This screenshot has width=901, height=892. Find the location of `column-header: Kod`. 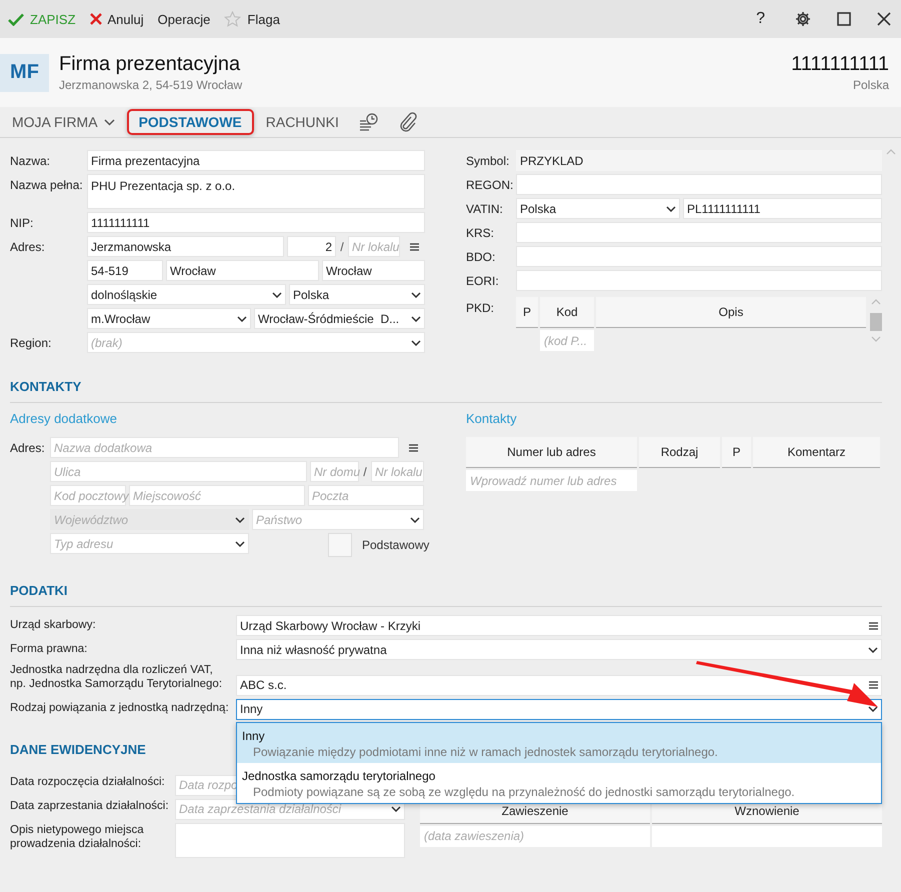

column-header: Kod is located at coordinates (567, 312).